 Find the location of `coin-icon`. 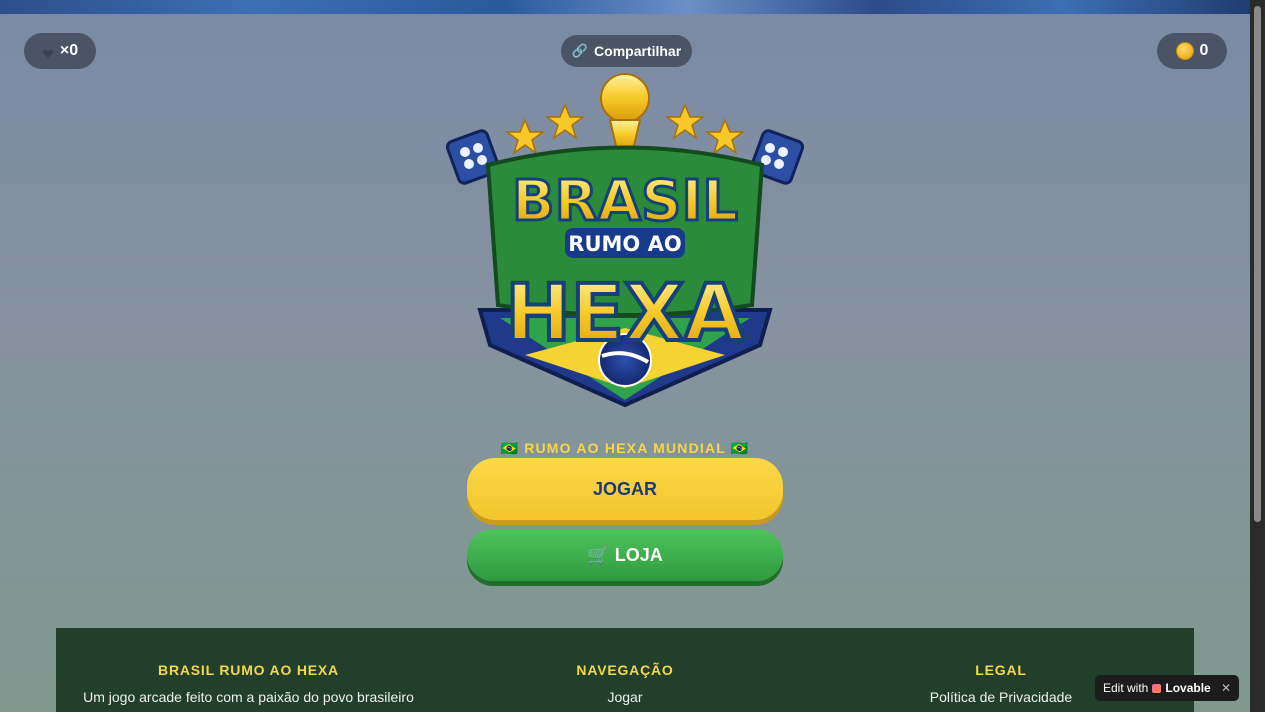

coin-icon is located at coordinates (1184, 51).